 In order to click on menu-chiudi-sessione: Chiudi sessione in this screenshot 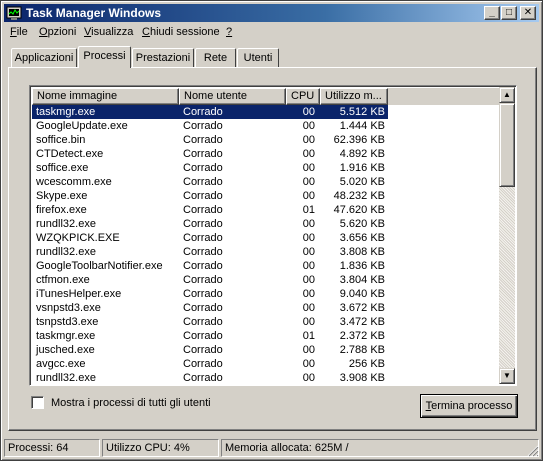, I will do `click(181, 32)`.